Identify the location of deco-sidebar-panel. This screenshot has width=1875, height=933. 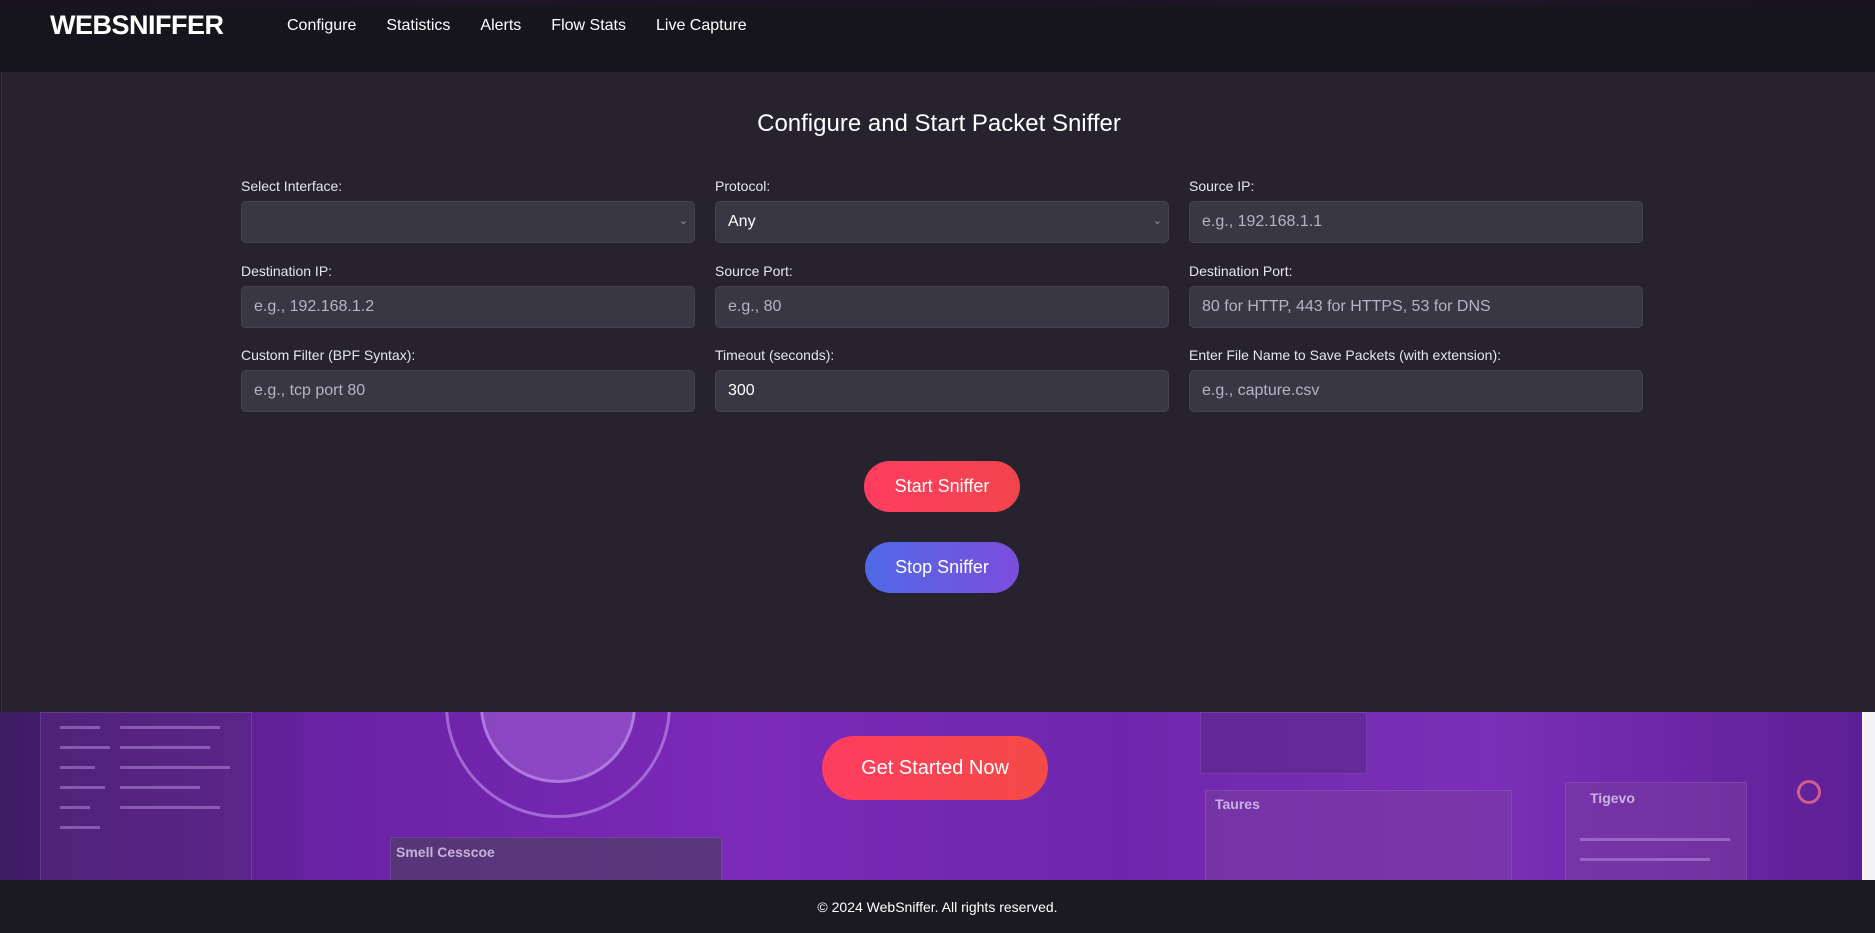
(146, 796).